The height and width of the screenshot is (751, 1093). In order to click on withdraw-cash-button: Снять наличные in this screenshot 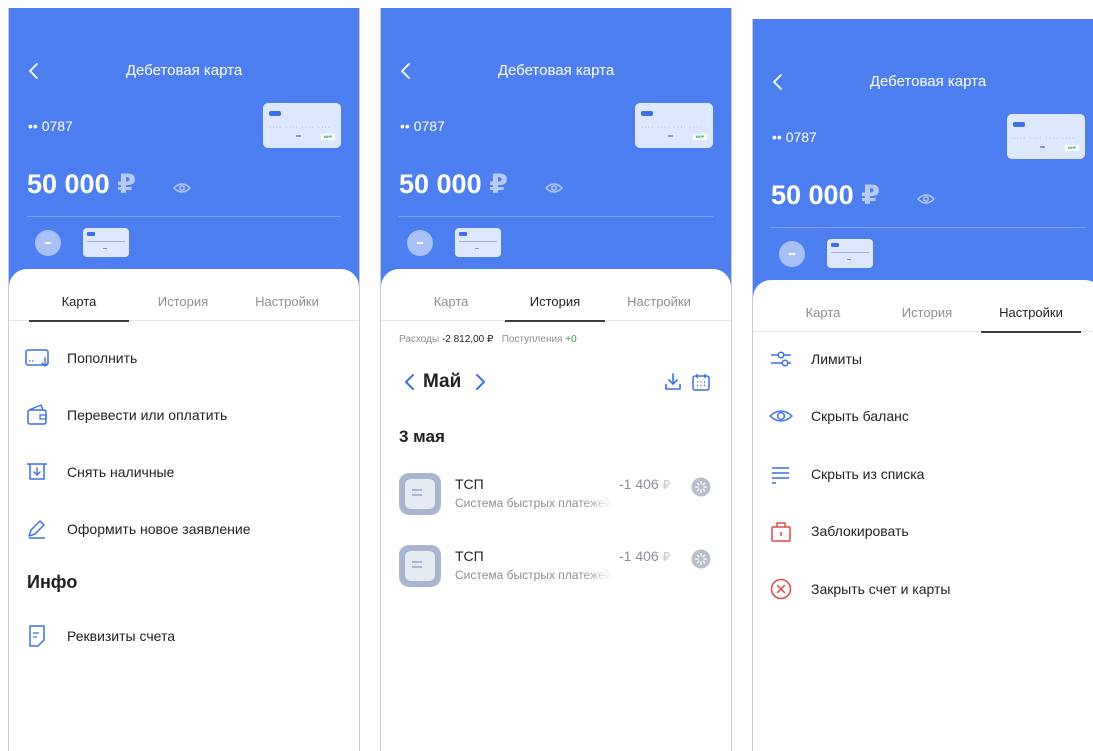, I will do `click(184, 473)`.